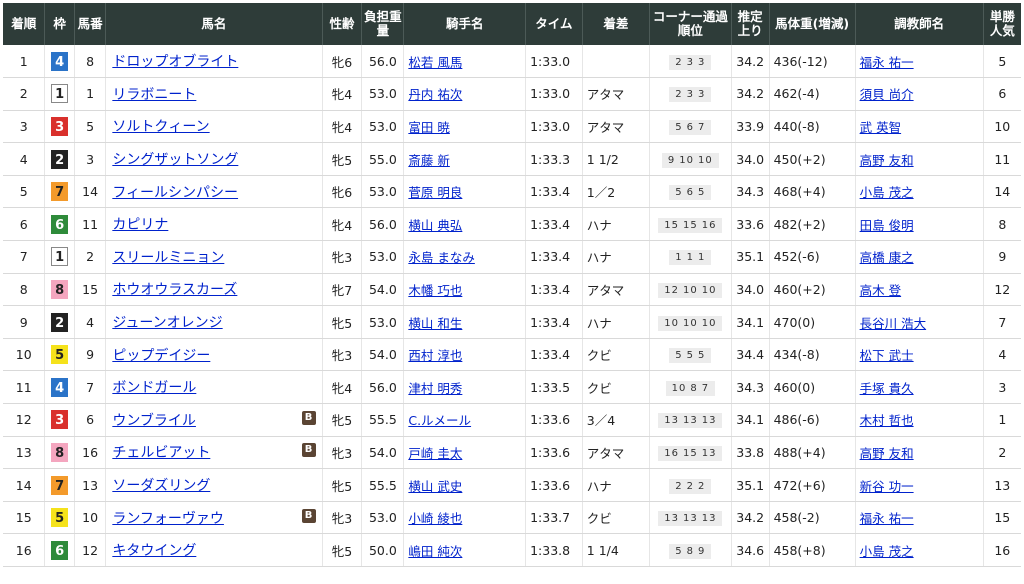 This screenshot has width=1024, height=584. Describe the element at coordinates (887, 420) in the screenshot. I see `trainer-link: 木村 哲也` at that location.